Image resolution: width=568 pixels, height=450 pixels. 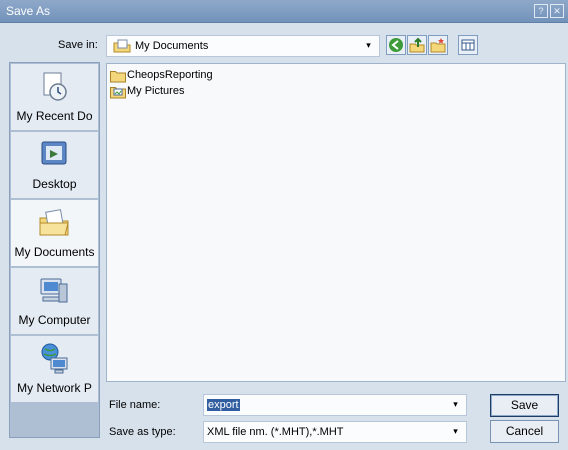 I want to click on desktop-icon, so click(x=54, y=153).